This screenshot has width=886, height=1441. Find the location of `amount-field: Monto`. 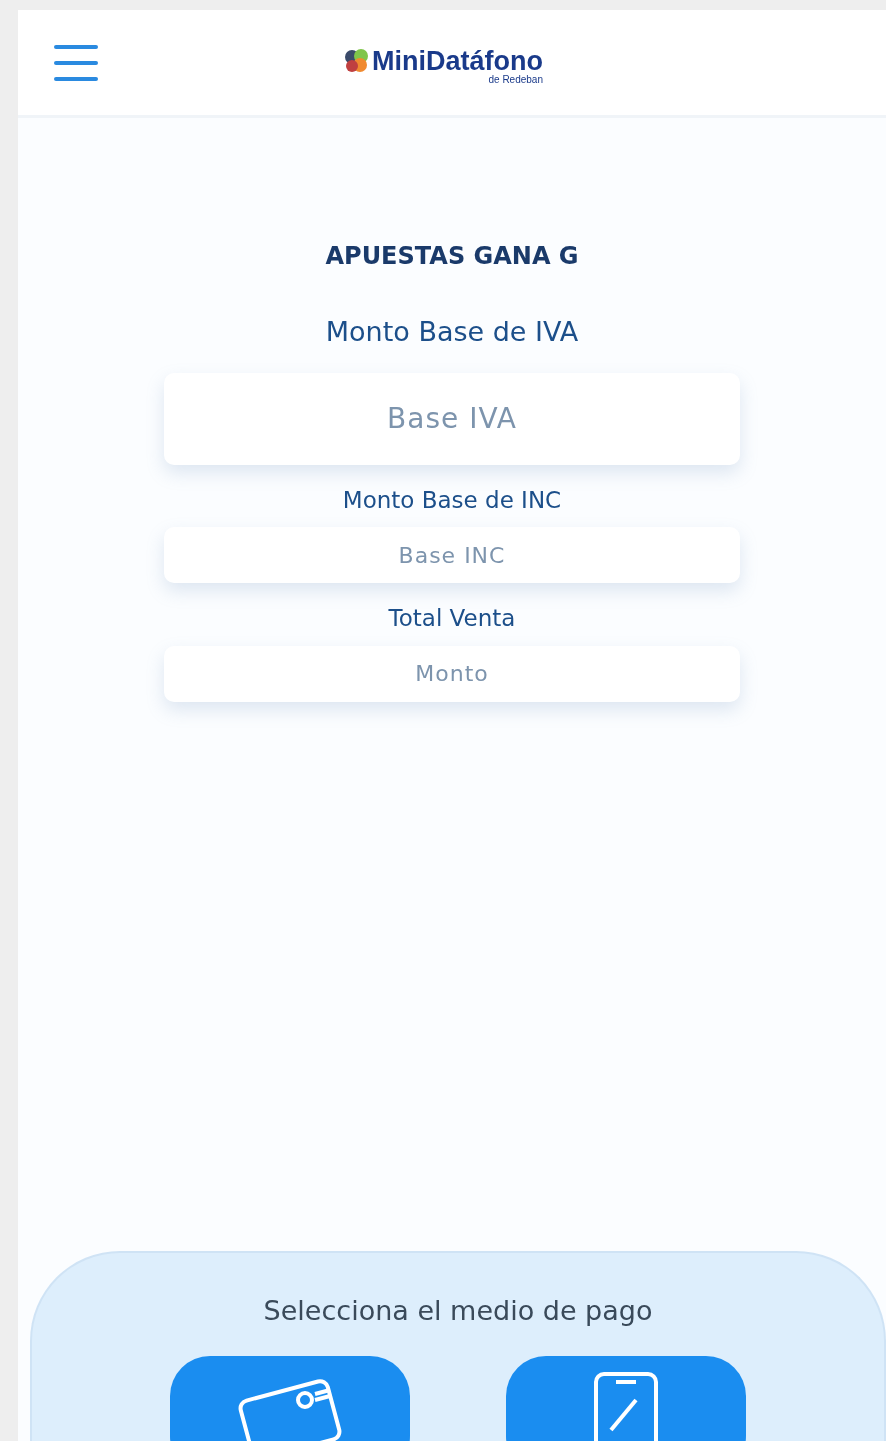

amount-field: Monto is located at coordinates (452, 673).